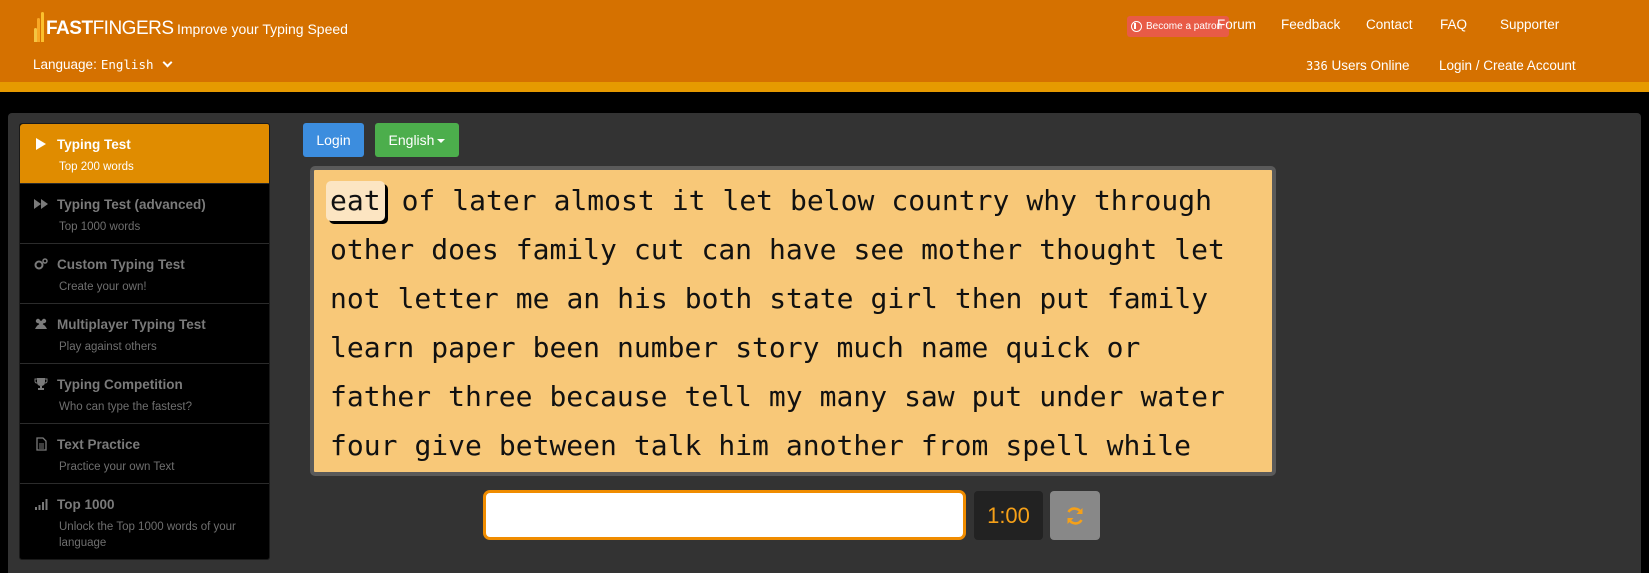 This screenshot has height=573, width=1649. What do you see at coordinates (1507, 65) in the screenshot?
I see `login-create-account-link: Login / Create Account` at bounding box center [1507, 65].